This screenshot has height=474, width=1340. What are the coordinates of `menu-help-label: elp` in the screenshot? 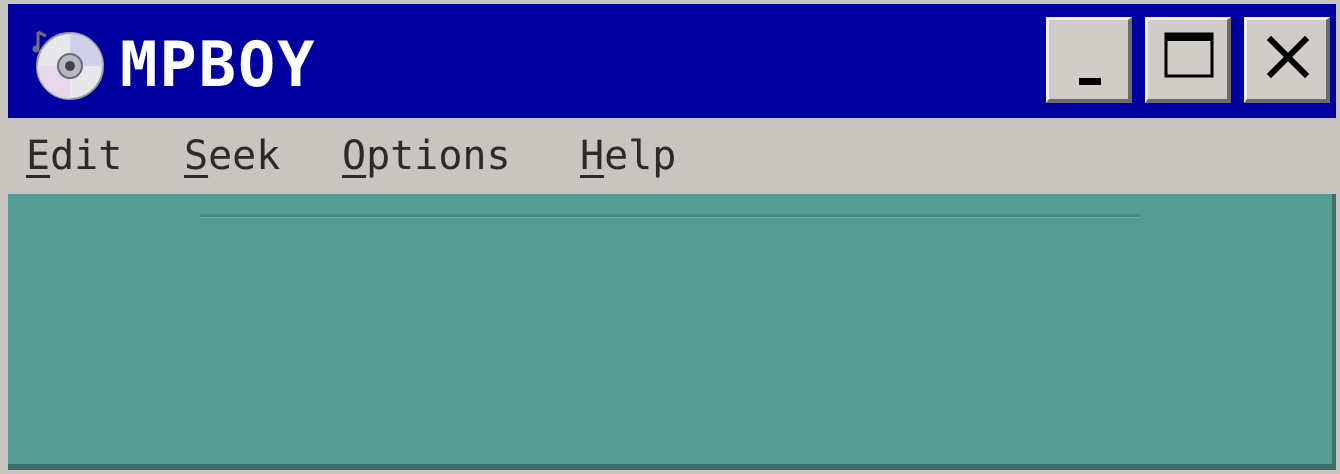 It's located at (640, 156).